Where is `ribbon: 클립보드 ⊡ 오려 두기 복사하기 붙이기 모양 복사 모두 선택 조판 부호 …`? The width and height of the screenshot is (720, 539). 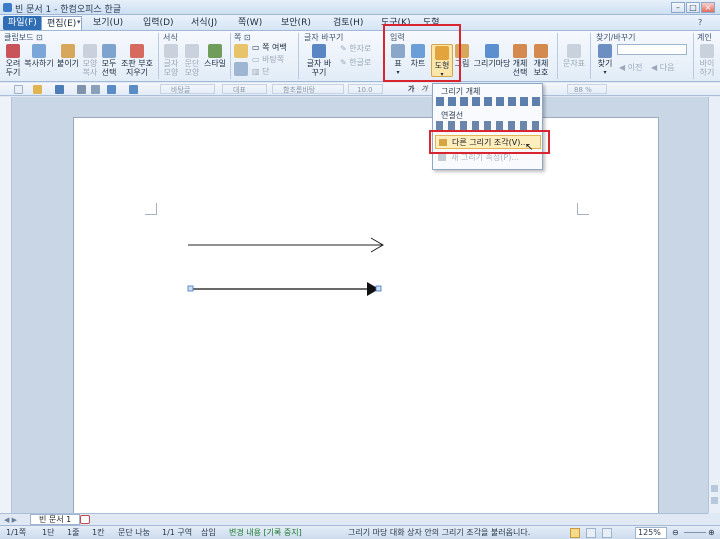
ribbon: 클립보드 ⊡ 오려 두기 복사하기 붙이기 모양 복사 모두 선택 조판 부호 … is located at coordinates (360, 53).